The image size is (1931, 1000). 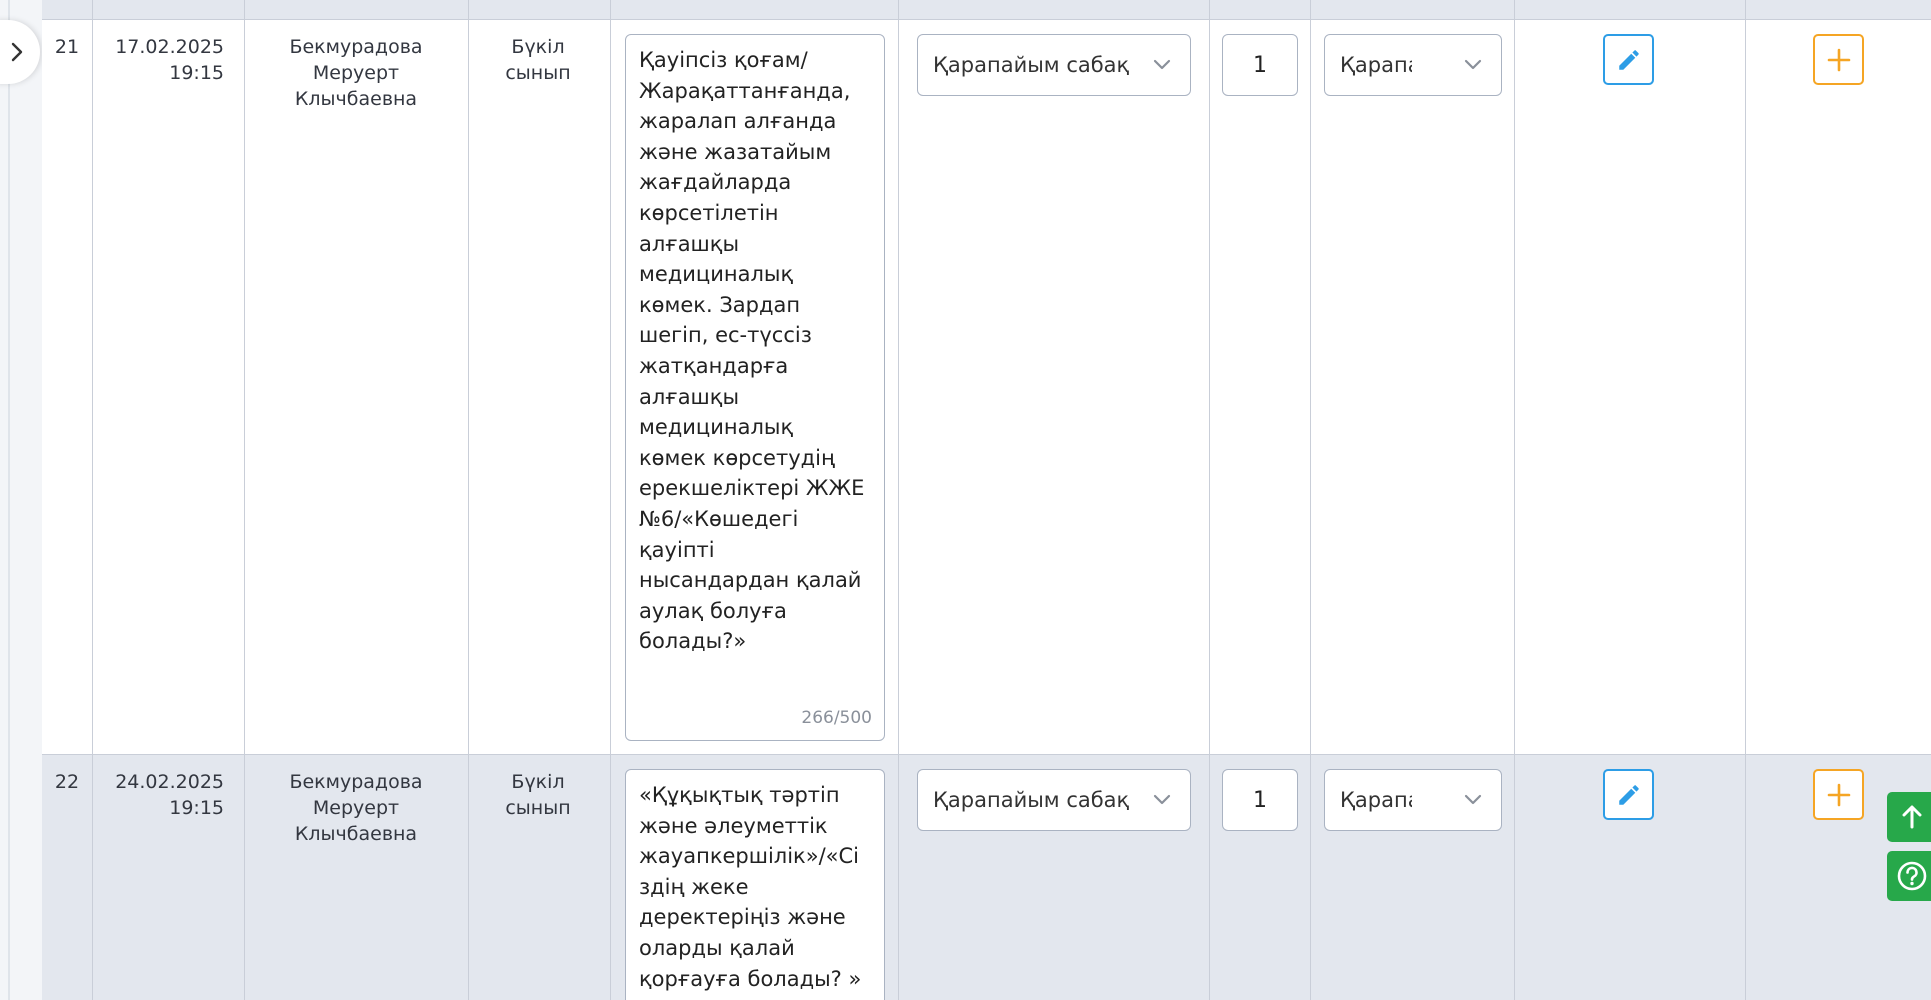 I want to click on lesson-datetime: 24.02.2025 19:15, so click(x=168, y=788).